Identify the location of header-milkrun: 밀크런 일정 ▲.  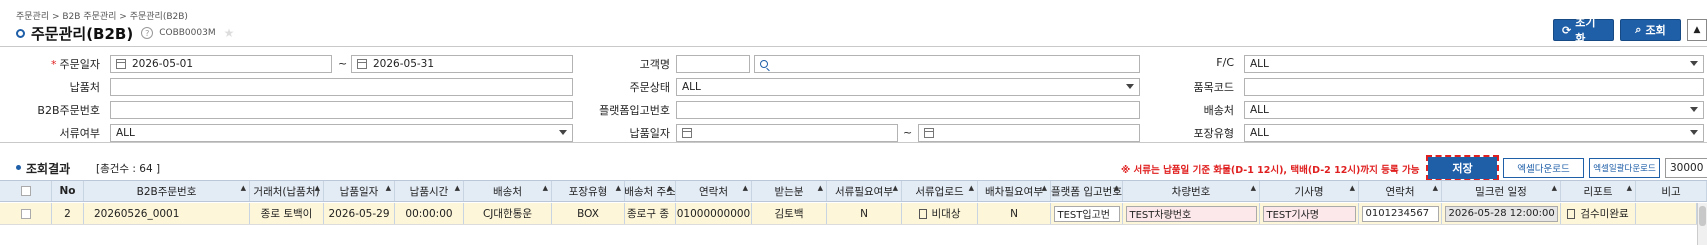
(1501, 191).